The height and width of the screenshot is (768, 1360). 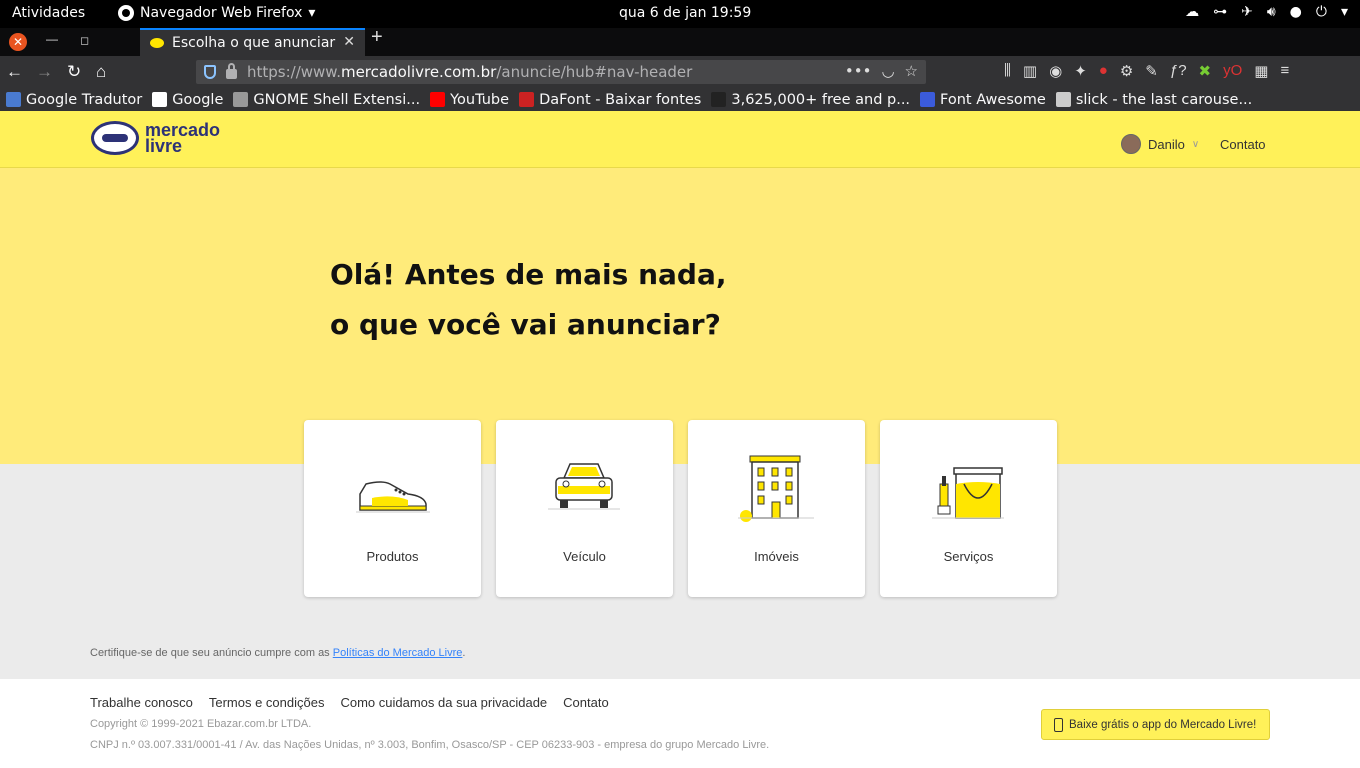 I want to click on tracking-protection-icon, so click(x=210, y=72).